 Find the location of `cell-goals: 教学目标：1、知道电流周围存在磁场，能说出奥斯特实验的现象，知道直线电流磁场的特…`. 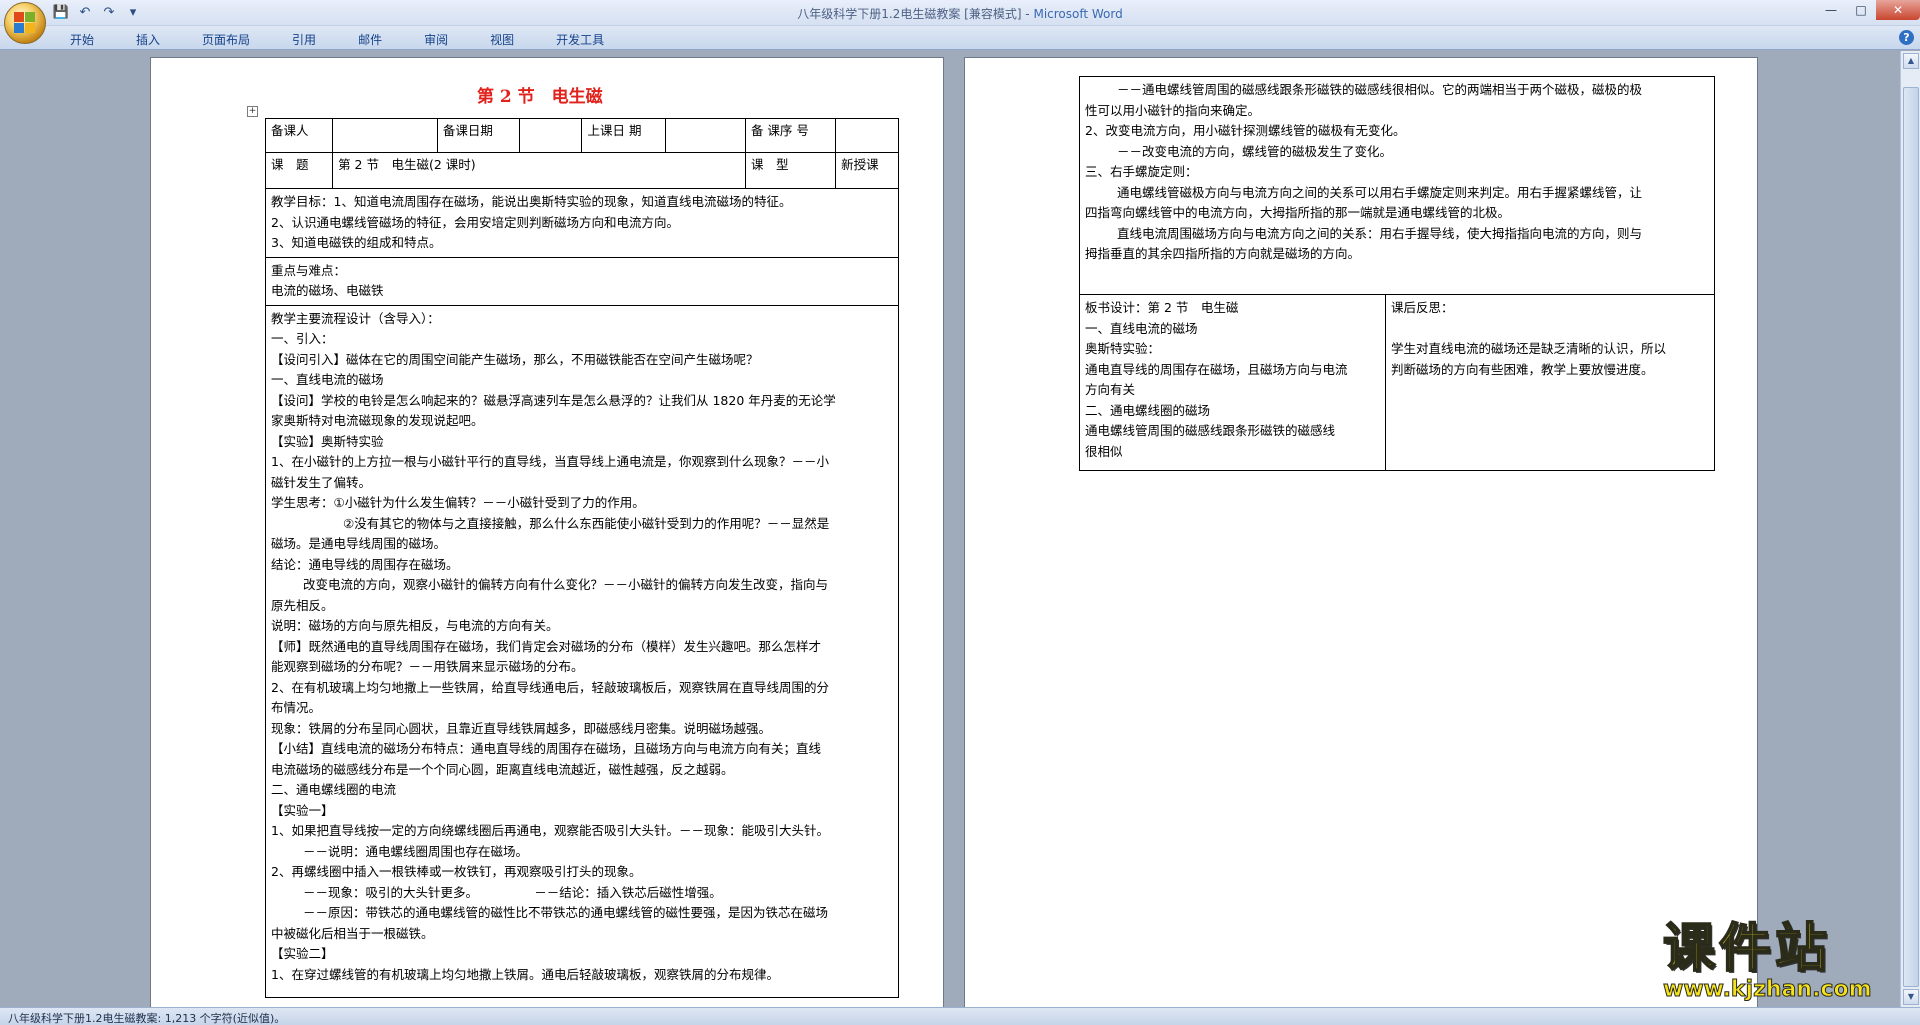

cell-goals: 教学目标：1、知道电流周围存在磁场，能说出奥斯特实验的现象，知道直线电流磁场的特… is located at coordinates (582, 223).